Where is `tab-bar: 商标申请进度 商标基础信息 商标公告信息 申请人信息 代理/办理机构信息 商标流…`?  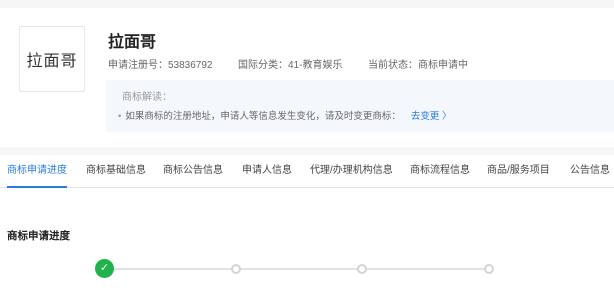
tab-bar: 商标申请进度 商标基础信息 商标公告信息 申请人信息 代理/办理机构信息 商标流… is located at coordinates (307, 171).